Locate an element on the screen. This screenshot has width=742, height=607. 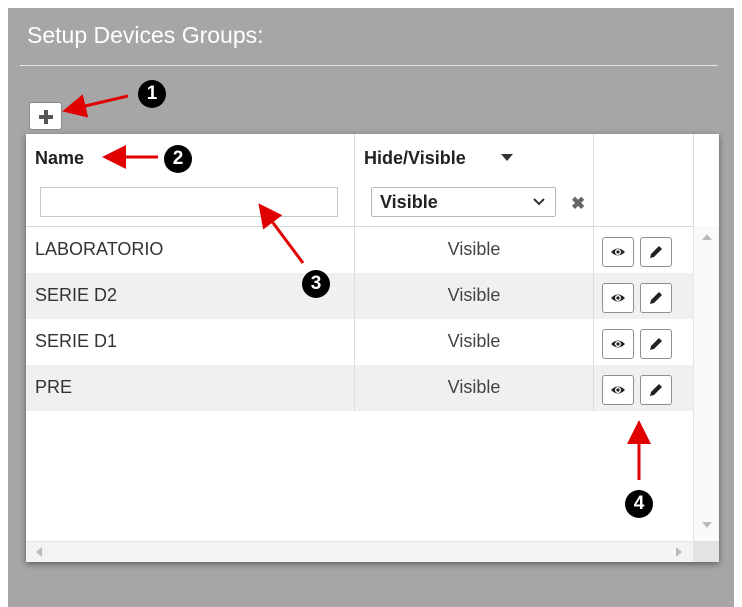
plus-icon is located at coordinates (46, 117).